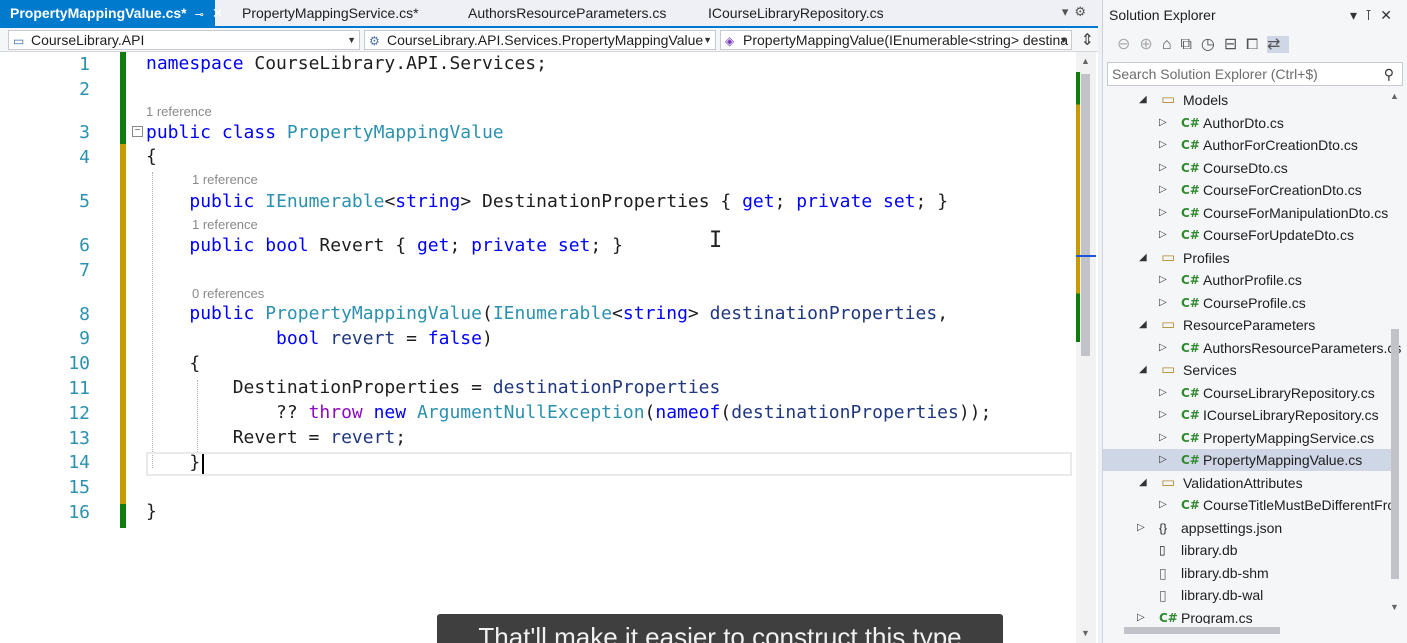  I want to click on collapse-region-icon: −, so click(137, 131).